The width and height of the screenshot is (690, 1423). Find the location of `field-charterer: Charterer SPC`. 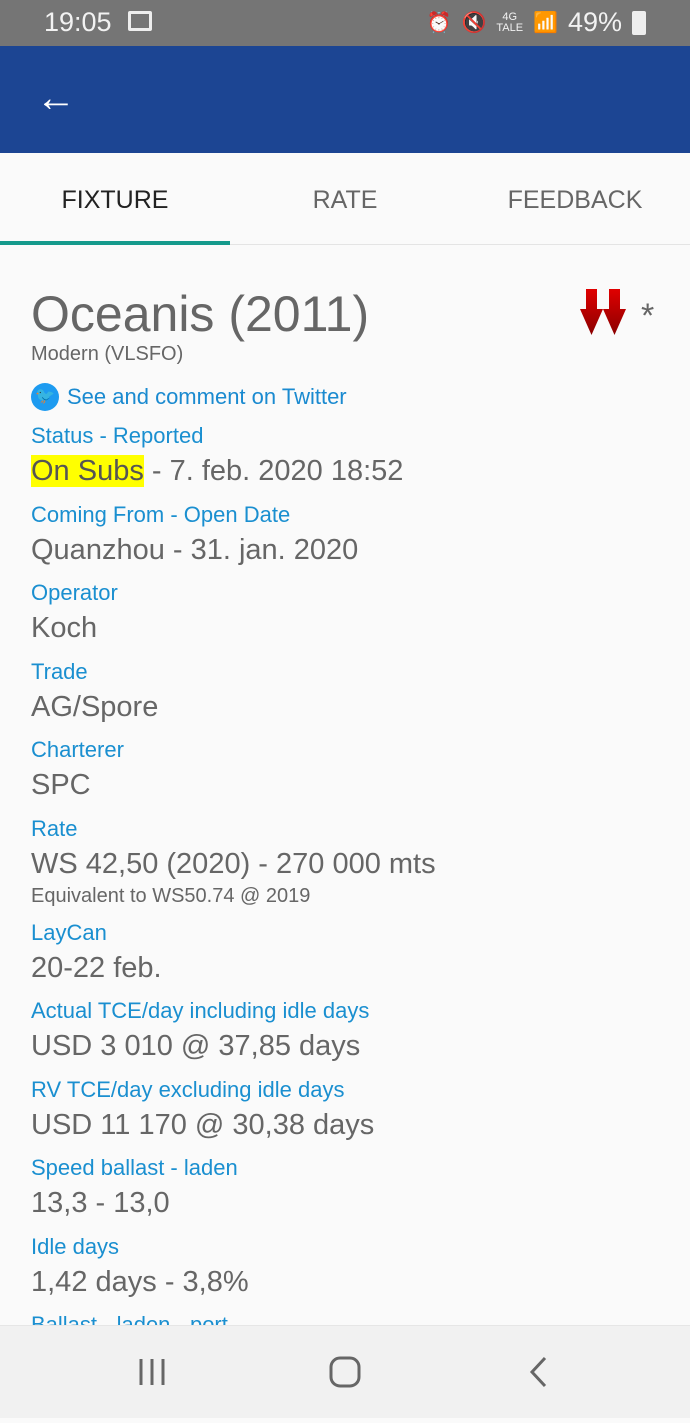

field-charterer: Charterer SPC is located at coordinates (77, 769).